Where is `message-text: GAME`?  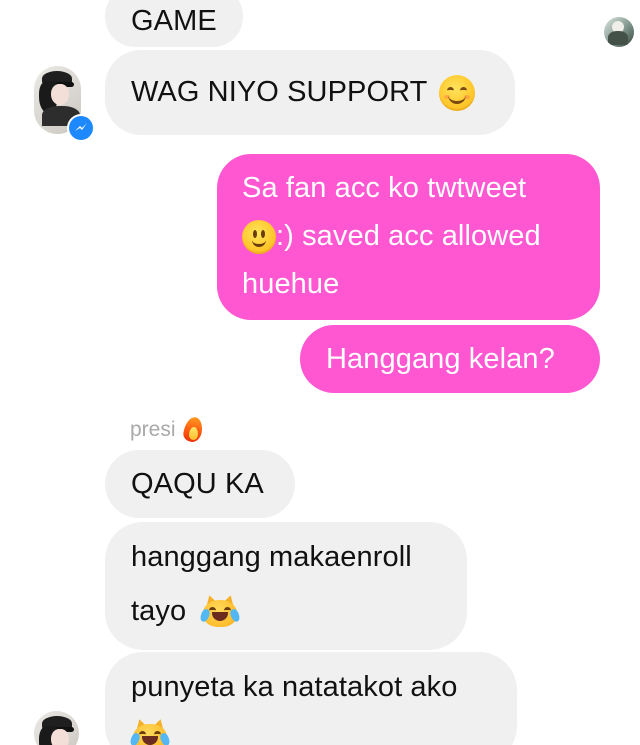 message-text: GAME is located at coordinates (174, 21).